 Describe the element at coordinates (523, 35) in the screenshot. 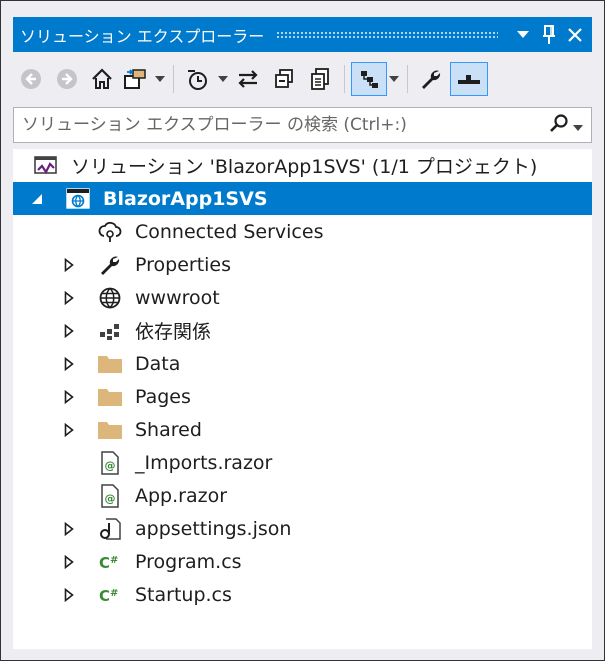

I see `window-menu-dropdown-icon` at that location.